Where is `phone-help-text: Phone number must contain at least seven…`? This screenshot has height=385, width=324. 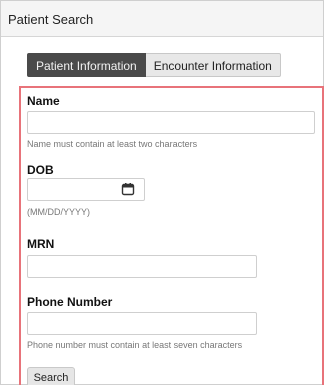
phone-help-text: Phone number must contain at least seven… is located at coordinates (135, 345).